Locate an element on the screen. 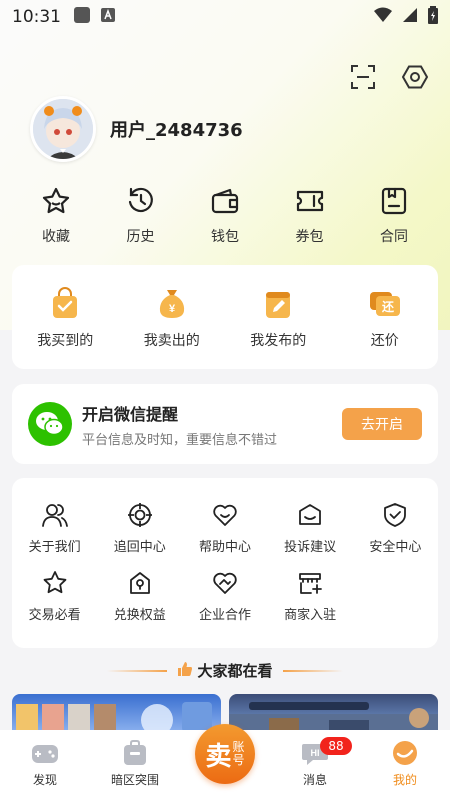 The height and width of the screenshot is (800, 450). service-label: 交易必看 is located at coordinates (54, 615).